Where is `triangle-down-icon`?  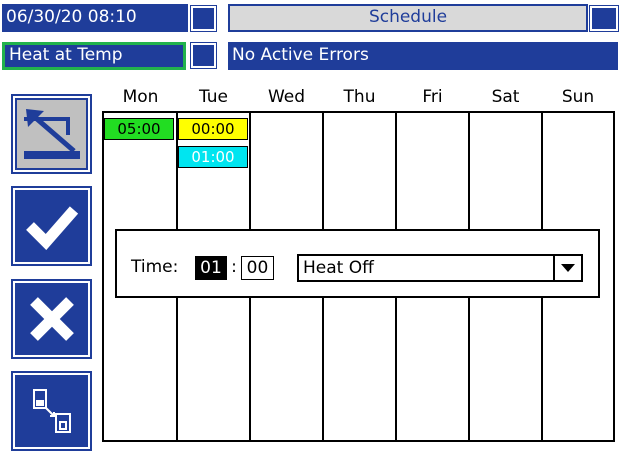
triangle-down-icon is located at coordinates (568, 268).